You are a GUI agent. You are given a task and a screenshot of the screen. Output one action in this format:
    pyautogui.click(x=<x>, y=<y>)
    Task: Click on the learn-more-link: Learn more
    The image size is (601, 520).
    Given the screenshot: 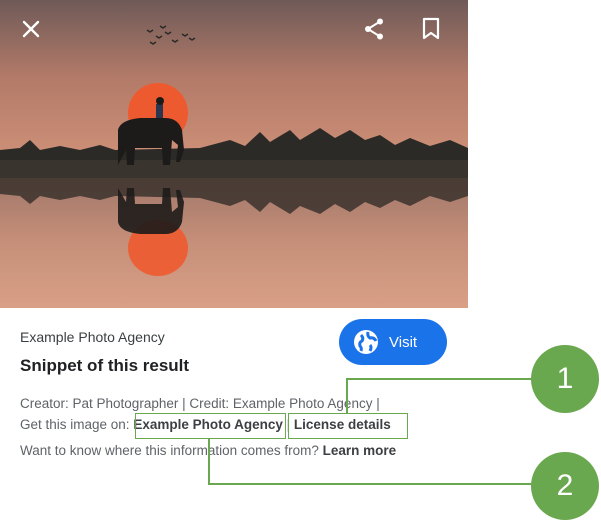 What is the action you would take?
    pyautogui.click(x=360, y=450)
    